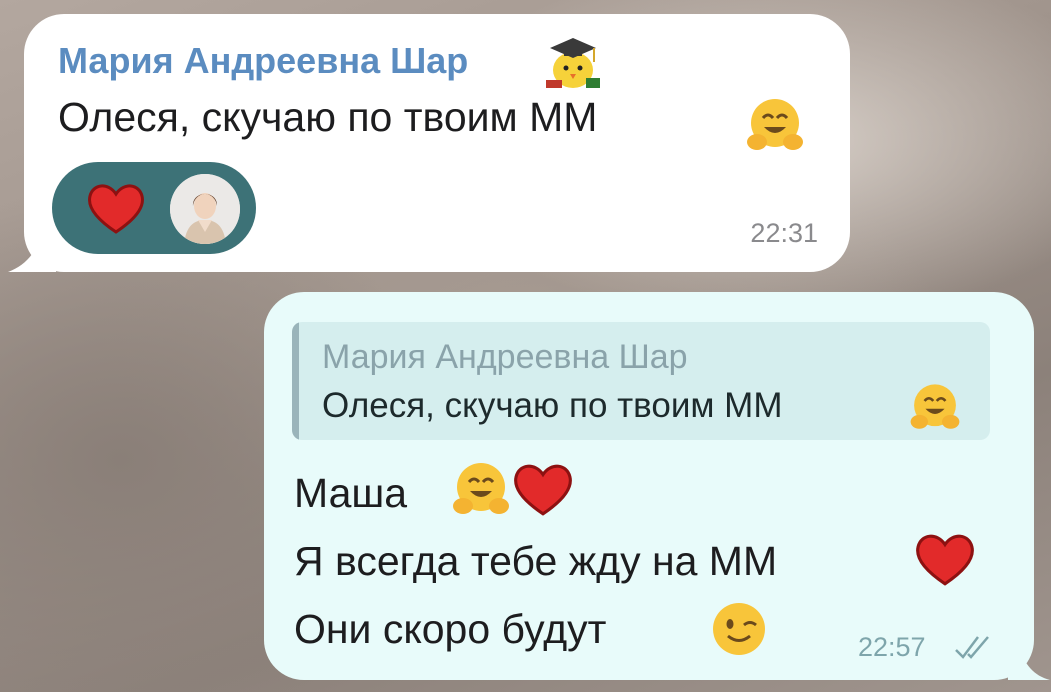  Describe the element at coordinates (972, 647) in the screenshot. I see `double-check-icon` at that location.